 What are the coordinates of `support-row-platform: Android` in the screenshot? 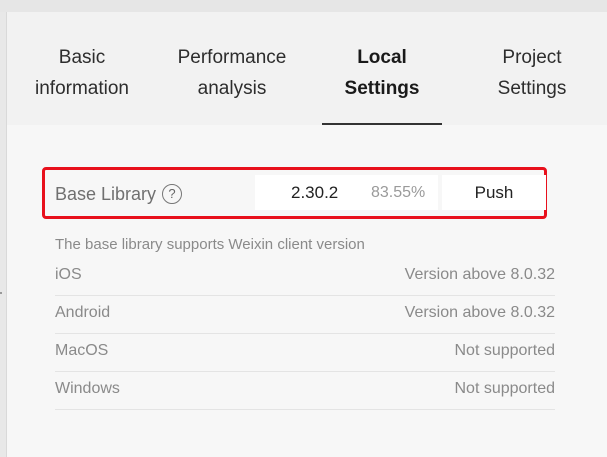 It's located at (83, 312).